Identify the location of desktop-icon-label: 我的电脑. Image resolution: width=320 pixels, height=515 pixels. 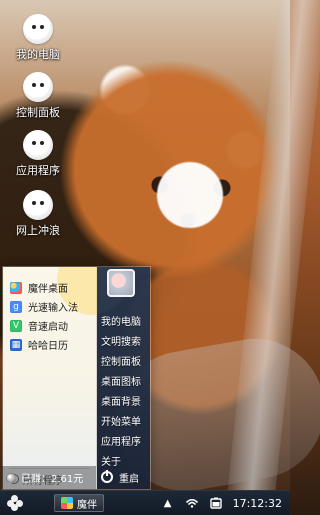
(38, 54).